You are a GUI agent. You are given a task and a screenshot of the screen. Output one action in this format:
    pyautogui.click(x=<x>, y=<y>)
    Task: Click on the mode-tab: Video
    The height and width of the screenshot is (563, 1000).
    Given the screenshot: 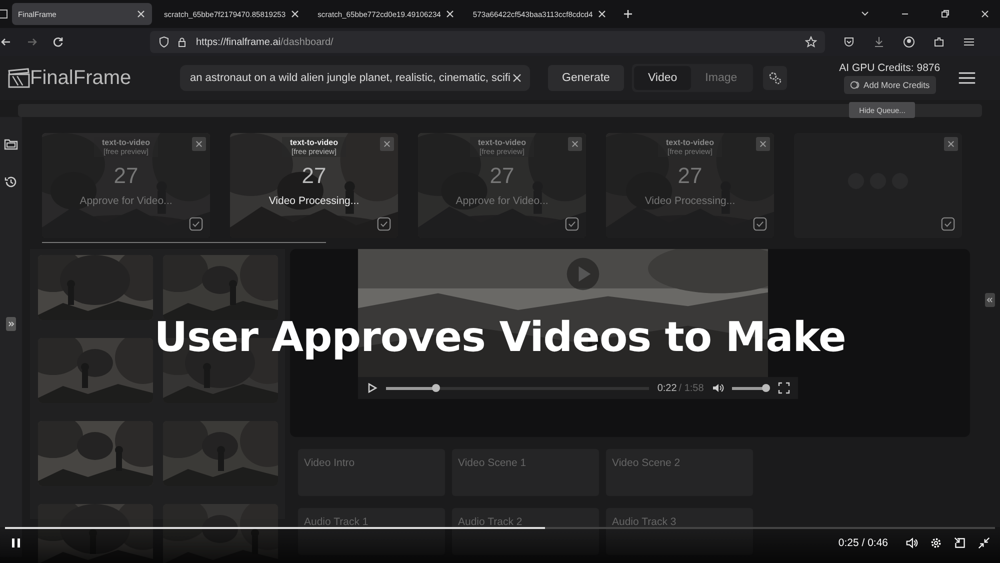 What is the action you would take?
    pyautogui.click(x=663, y=78)
    